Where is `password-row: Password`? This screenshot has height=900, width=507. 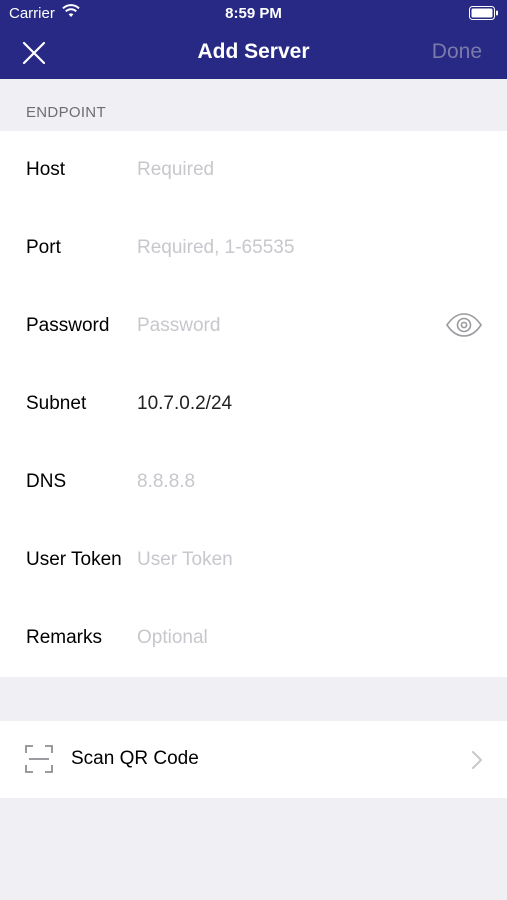 password-row: Password is located at coordinates (253, 326).